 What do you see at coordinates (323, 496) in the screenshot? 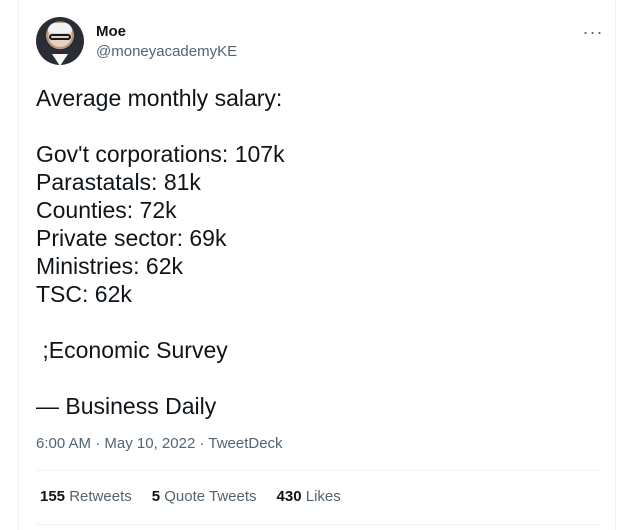
I see `likes-label: Likes` at bounding box center [323, 496].